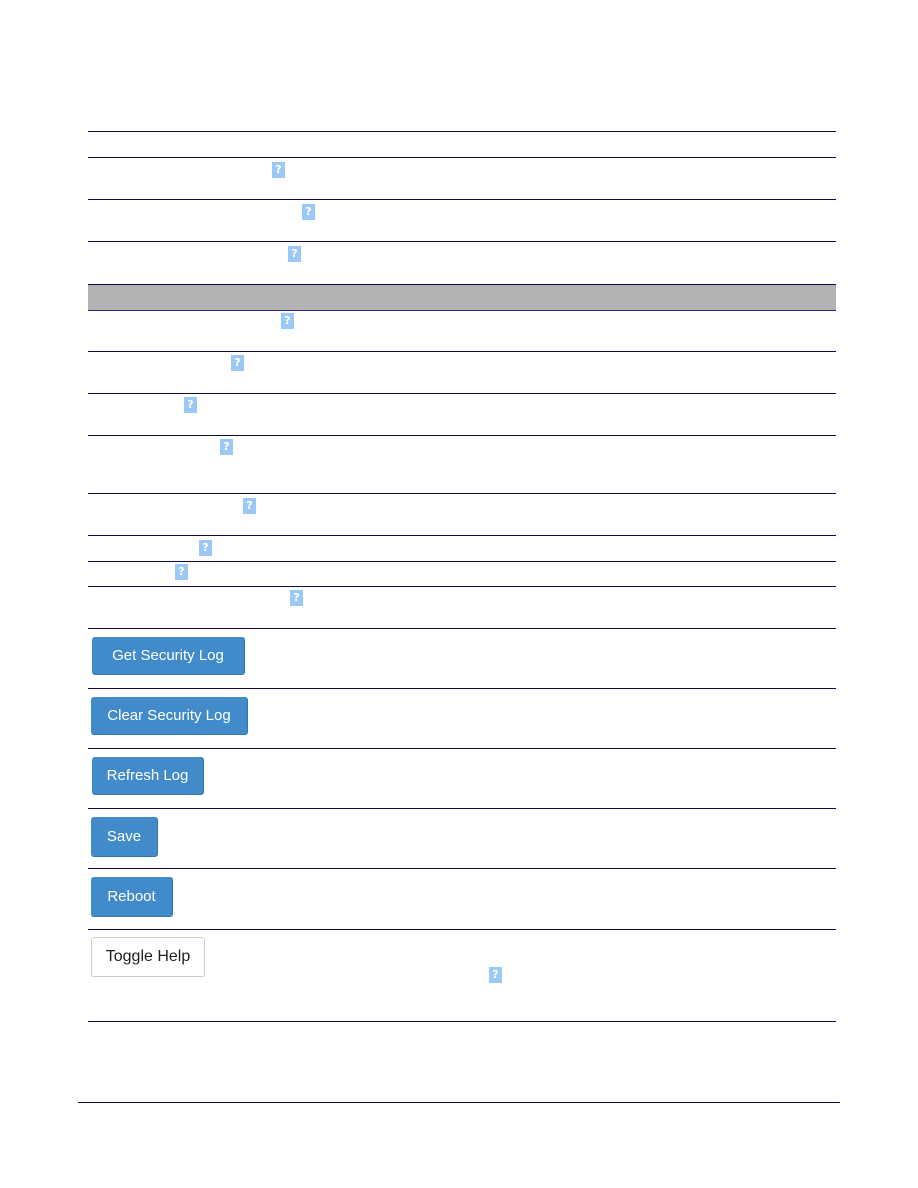 The image size is (918, 1188). Describe the element at coordinates (462, 1021) in the screenshot. I see `table-bottom-rule` at that location.